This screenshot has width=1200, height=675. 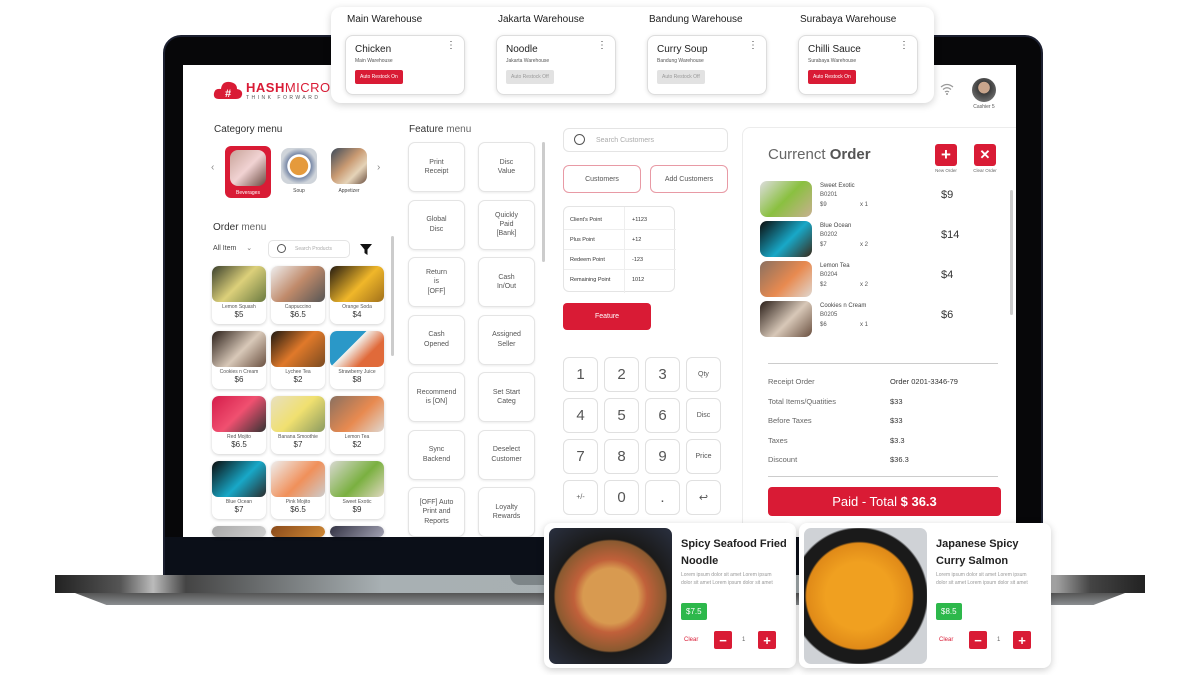 I want to click on keypad-key: 8, so click(x=621, y=456).